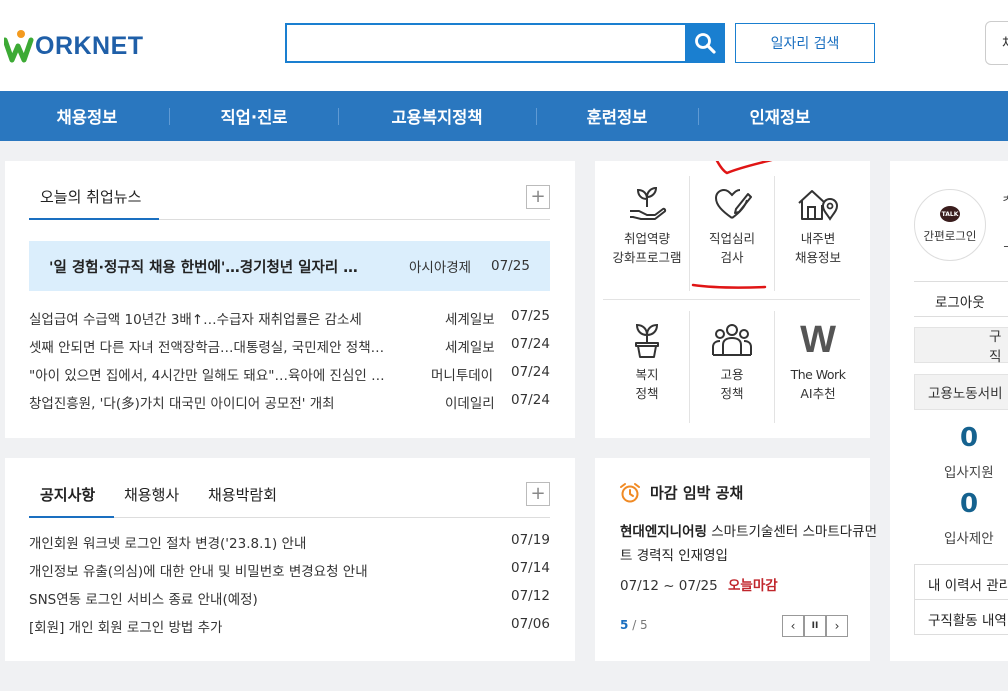  I want to click on service-welfare-policy: 복지 정책, so click(647, 362).